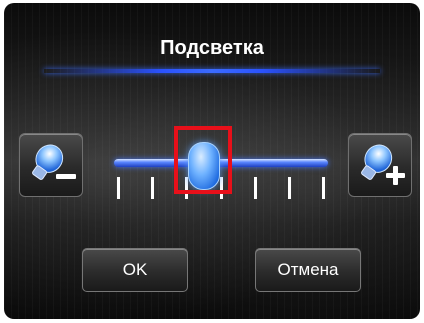 This screenshot has height=323, width=424. I want to click on bulb-plus-icon, so click(383, 164).